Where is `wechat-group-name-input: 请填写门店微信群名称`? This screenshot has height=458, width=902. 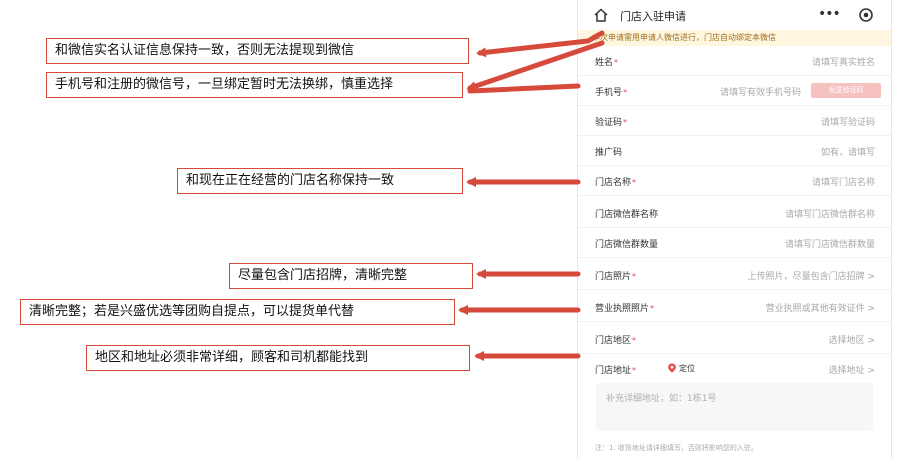 wechat-group-name-input: 请填写门店微信群名称 is located at coordinates (830, 213).